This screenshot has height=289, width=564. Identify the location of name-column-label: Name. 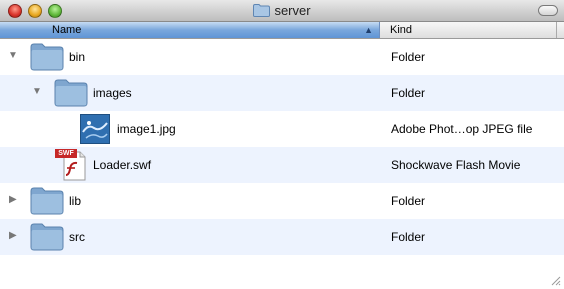
(67, 30).